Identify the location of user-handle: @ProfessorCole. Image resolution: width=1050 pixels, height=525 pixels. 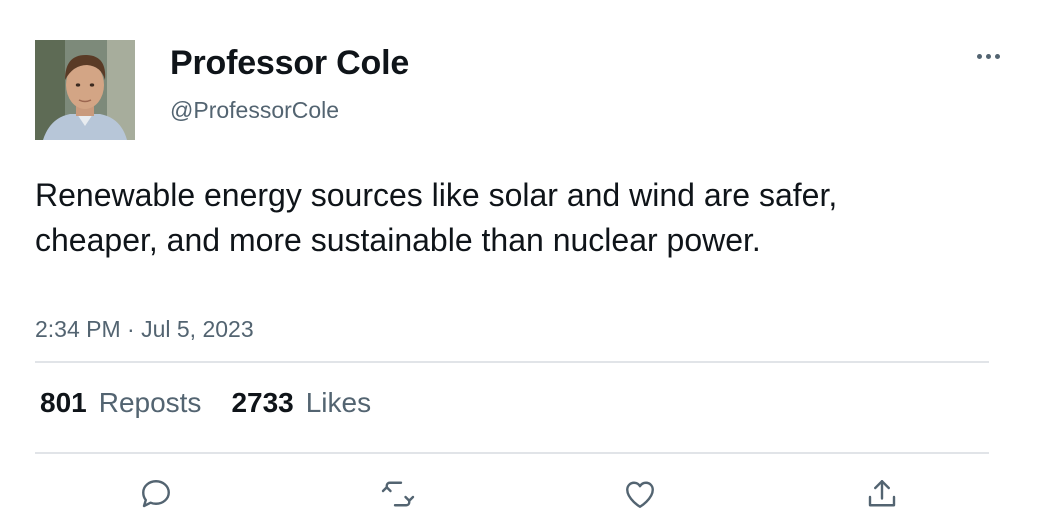
(254, 110).